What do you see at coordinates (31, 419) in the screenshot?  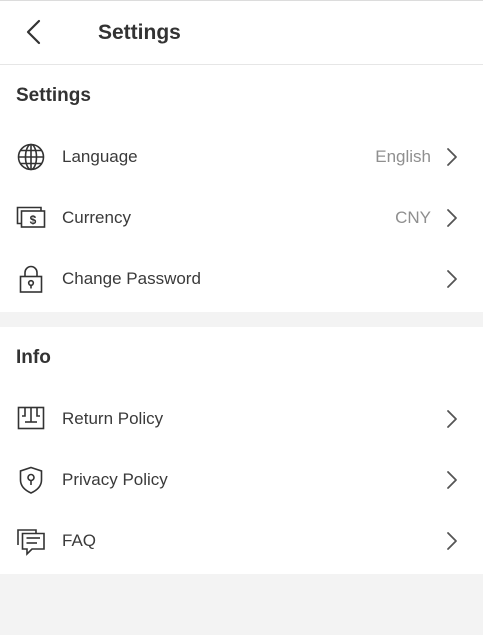 I see `return-box-icon` at bounding box center [31, 419].